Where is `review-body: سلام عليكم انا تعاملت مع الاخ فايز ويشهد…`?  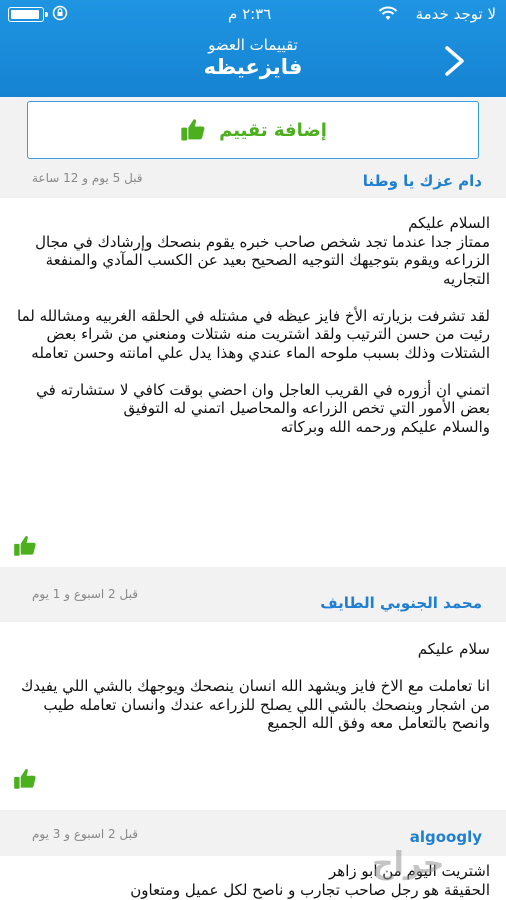
review-body: سلام عليكم انا تعاملت مع الاخ فايز ويشهد… is located at coordinates (255, 686).